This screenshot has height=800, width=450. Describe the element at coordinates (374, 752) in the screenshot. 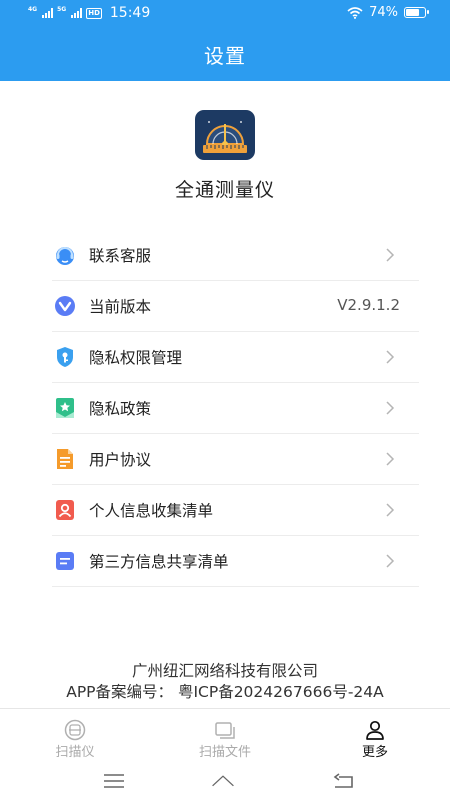

I see `tab-label: 更多` at that location.